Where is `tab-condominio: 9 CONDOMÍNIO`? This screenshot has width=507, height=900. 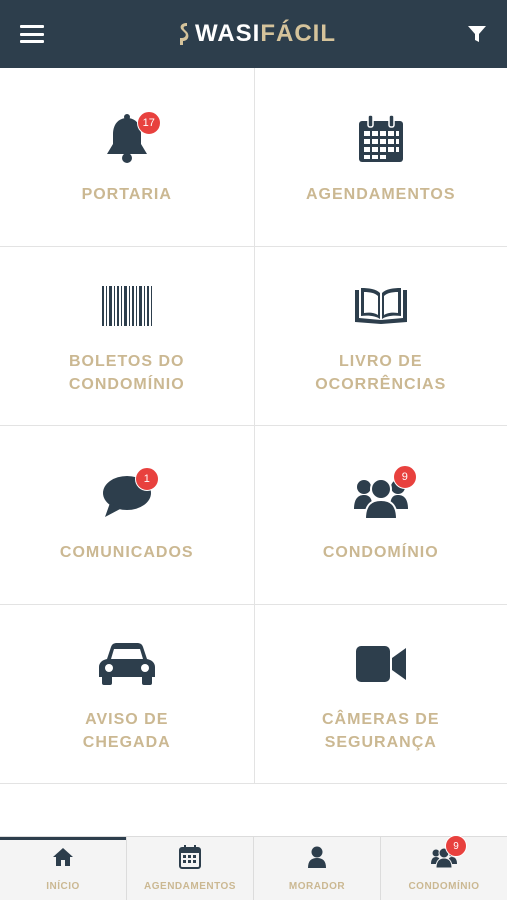 tab-condominio: 9 CONDOMÍNIO is located at coordinates (443, 867).